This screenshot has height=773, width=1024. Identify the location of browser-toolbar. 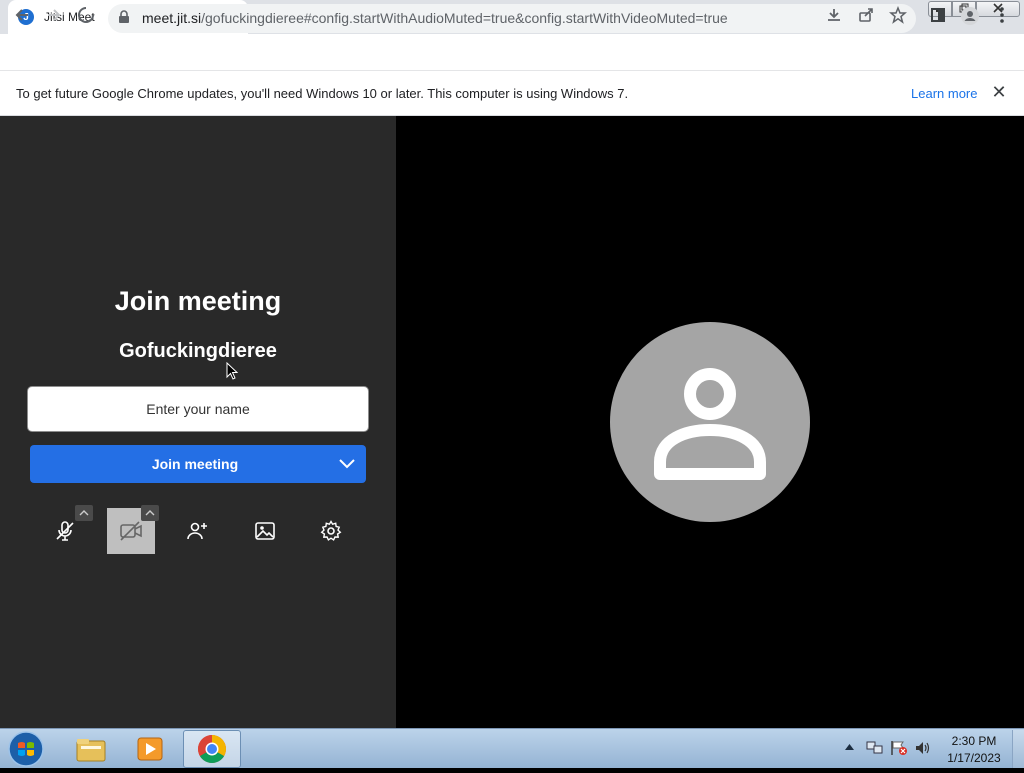
(512, 52).